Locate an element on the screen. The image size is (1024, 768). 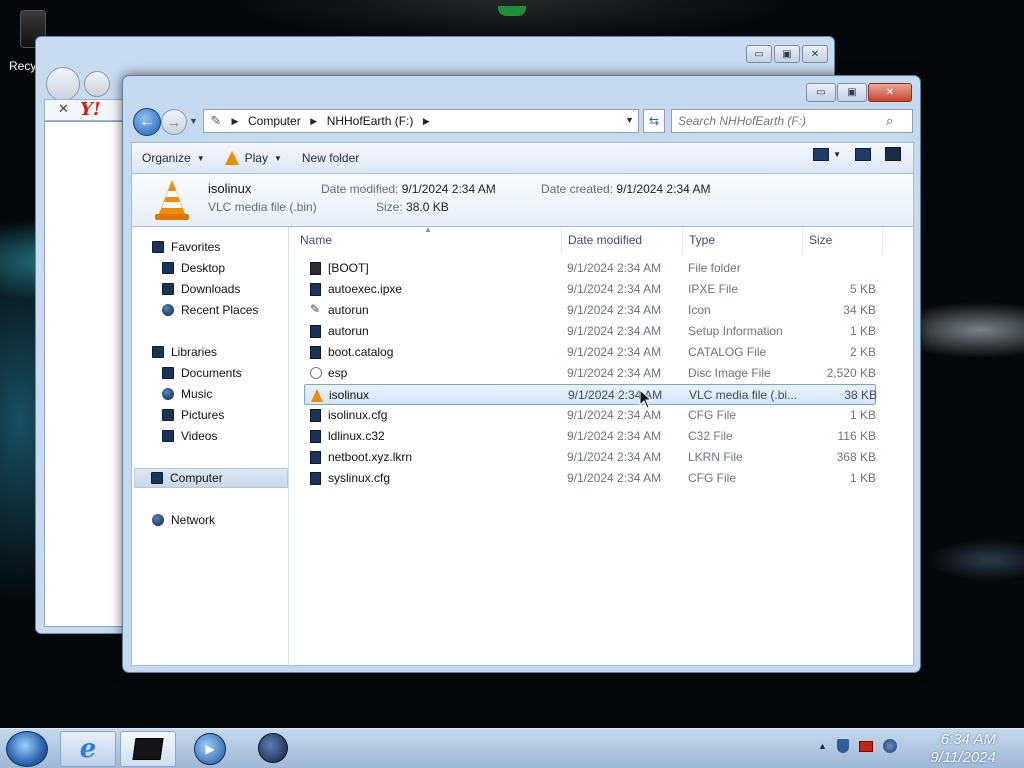
taskbar-explorer-button is located at coordinates (148, 749).